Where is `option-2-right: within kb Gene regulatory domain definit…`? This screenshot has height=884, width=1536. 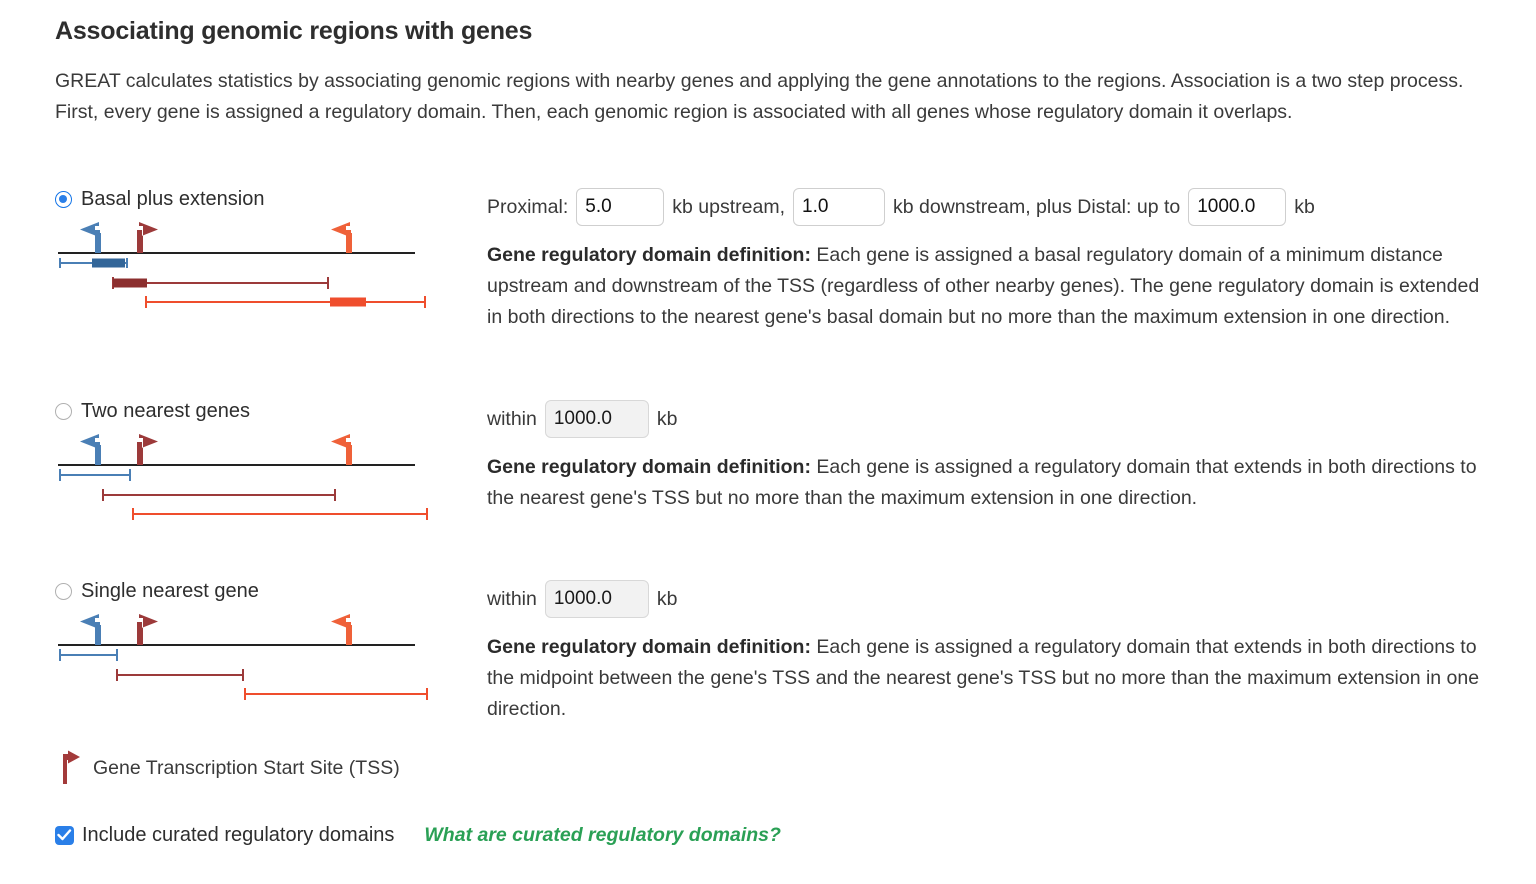
option-2-right: within kb Gene regulatory domain definit… is located at coordinates (997, 456).